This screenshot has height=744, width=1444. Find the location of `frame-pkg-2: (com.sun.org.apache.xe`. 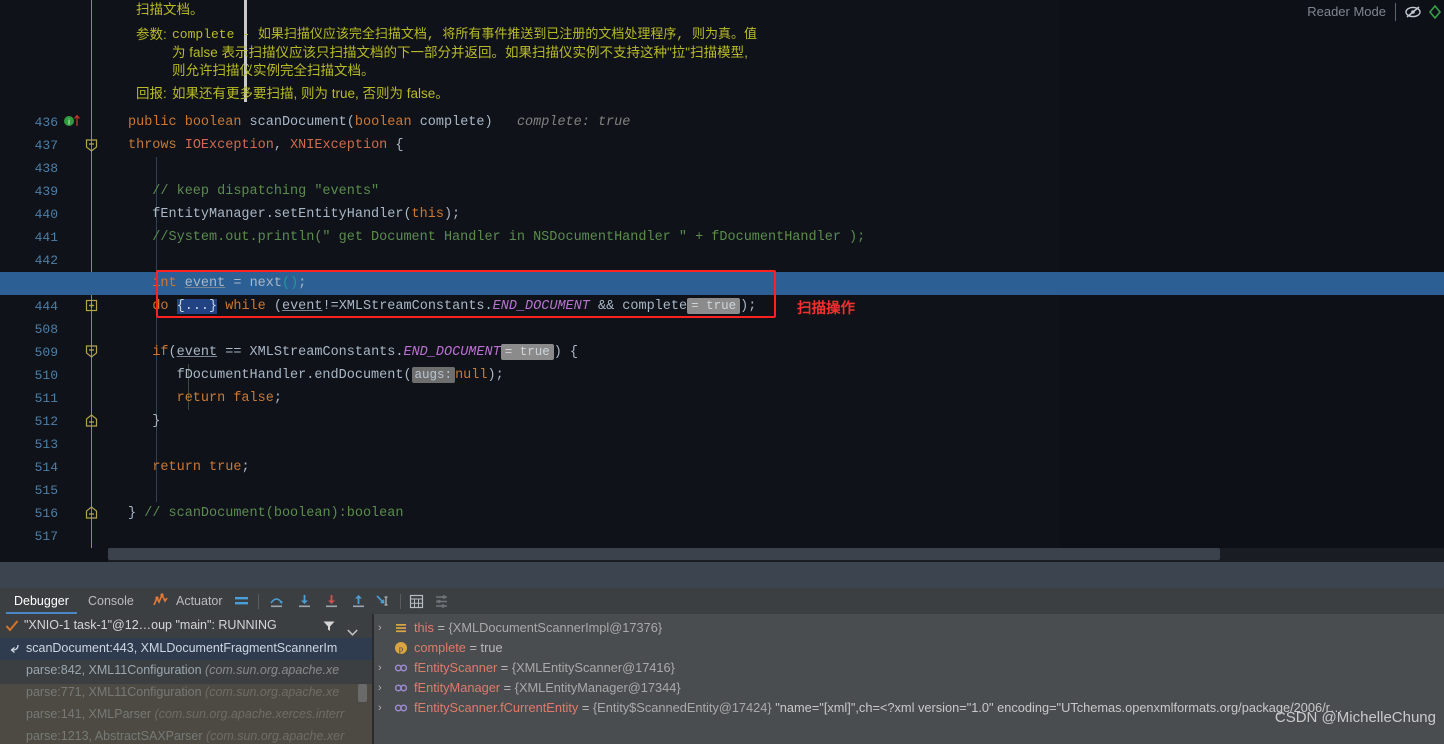

frame-pkg-2: (com.sun.org.apache.xe is located at coordinates (272, 692).